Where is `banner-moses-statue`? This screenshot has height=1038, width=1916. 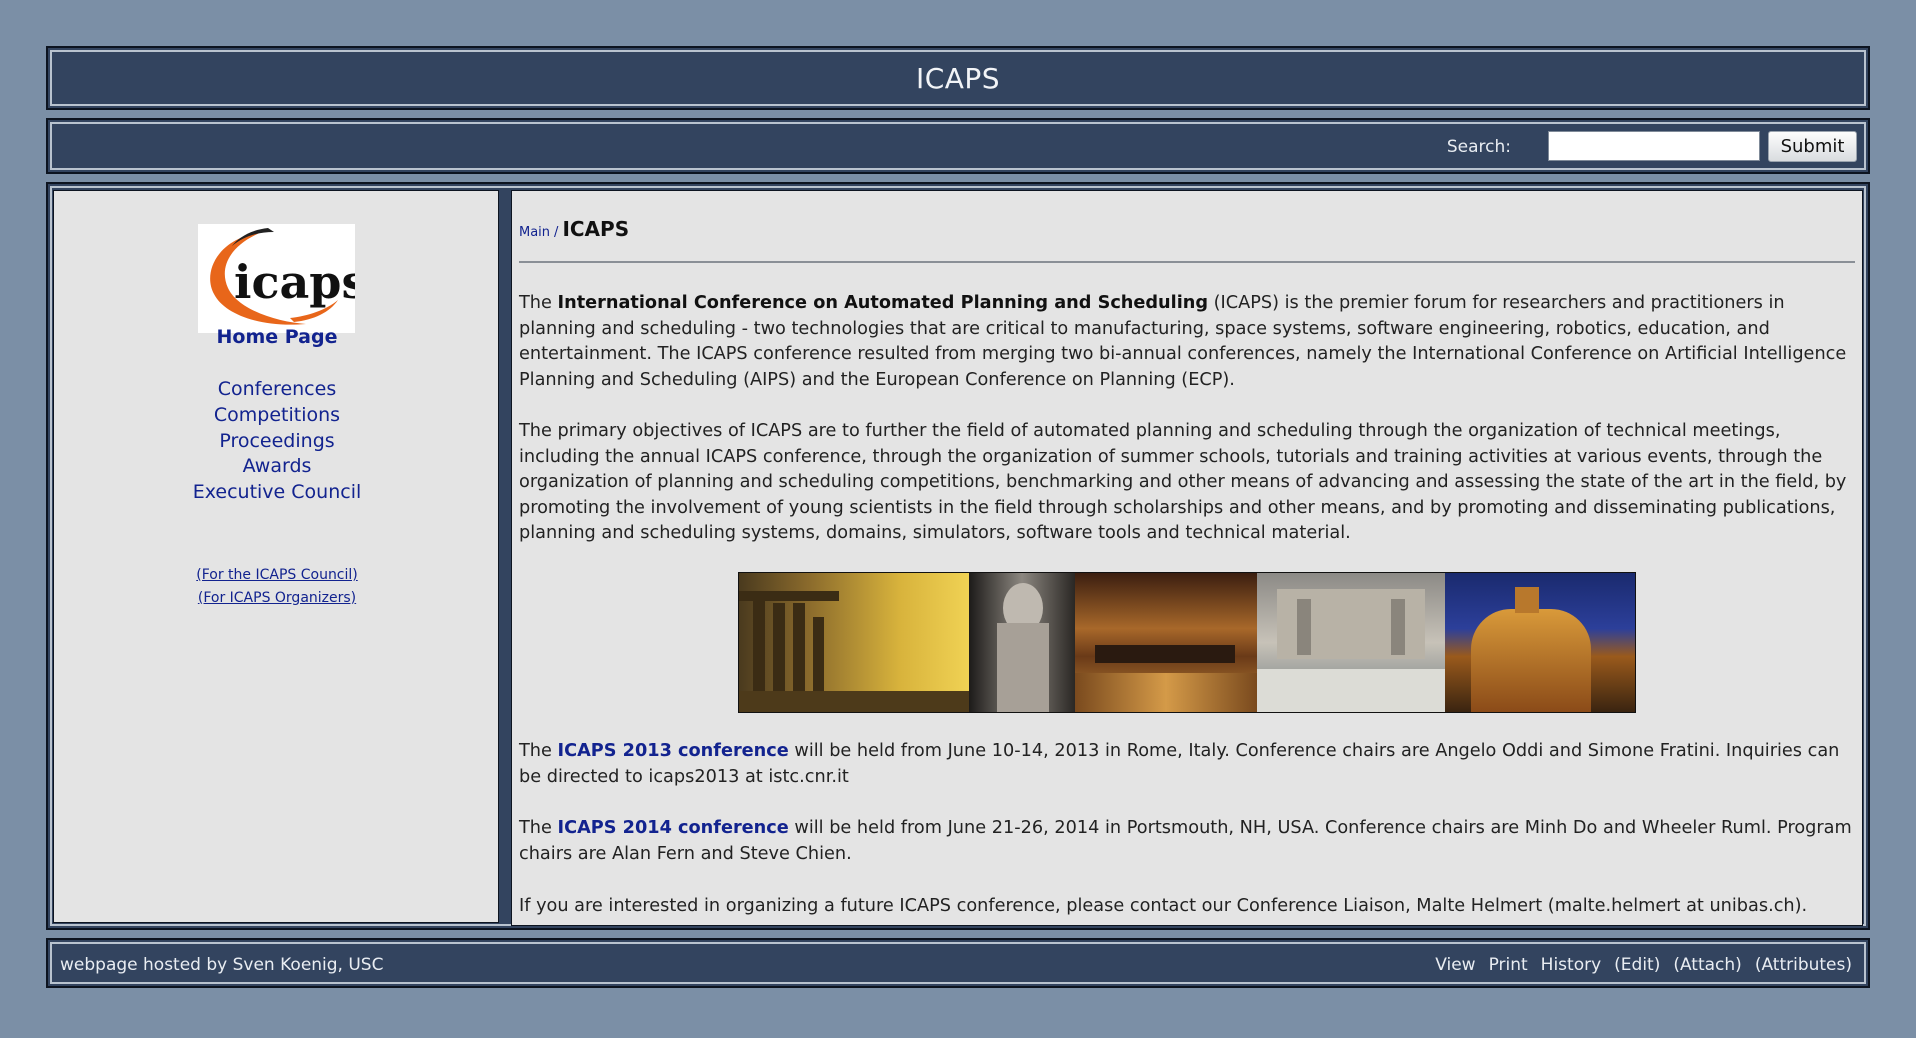 banner-moses-statue is located at coordinates (1022, 642).